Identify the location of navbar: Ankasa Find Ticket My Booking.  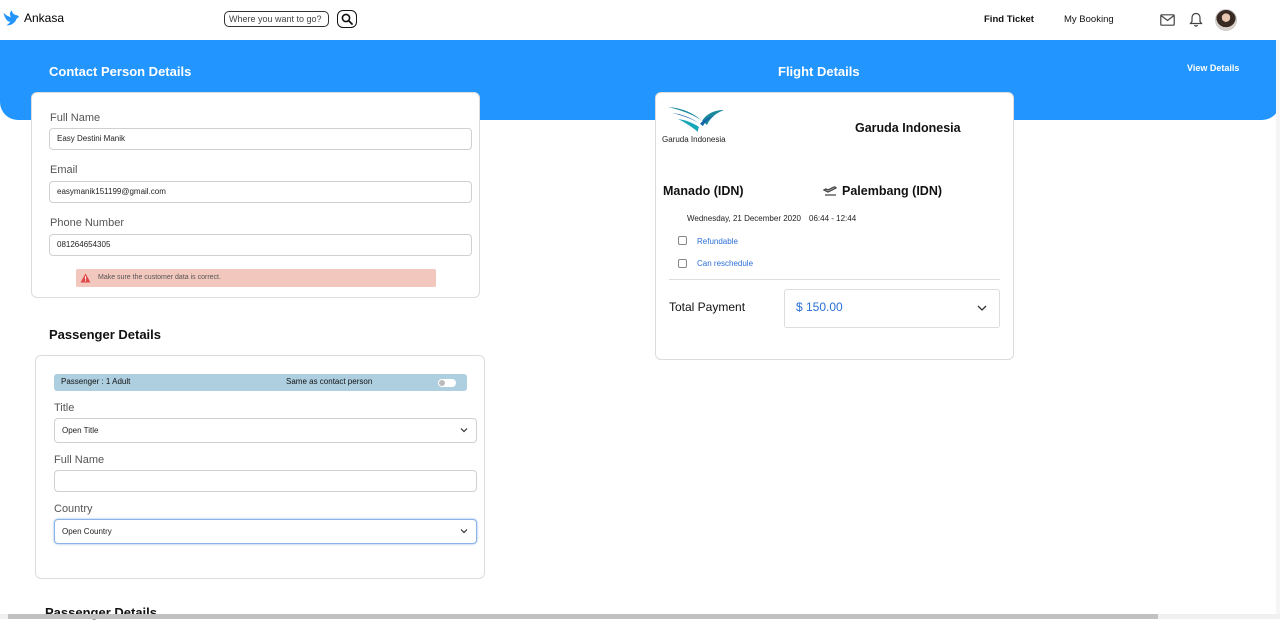
(640, 20).